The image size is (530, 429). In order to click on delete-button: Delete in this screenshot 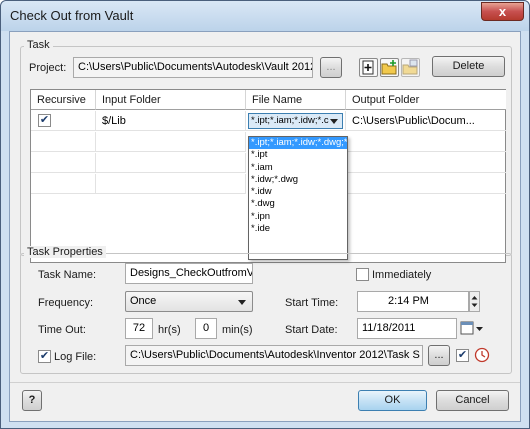, I will do `click(468, 66)`.